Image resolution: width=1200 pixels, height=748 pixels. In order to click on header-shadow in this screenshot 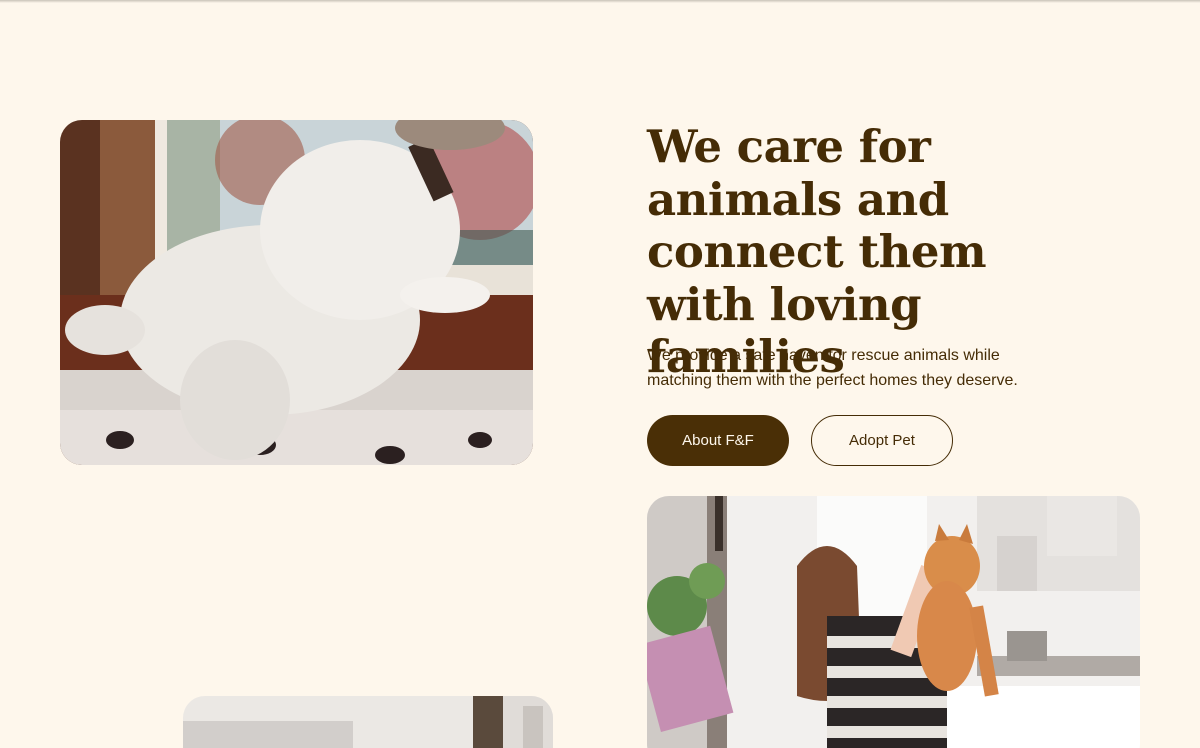, I will do `click(600, 1)`.